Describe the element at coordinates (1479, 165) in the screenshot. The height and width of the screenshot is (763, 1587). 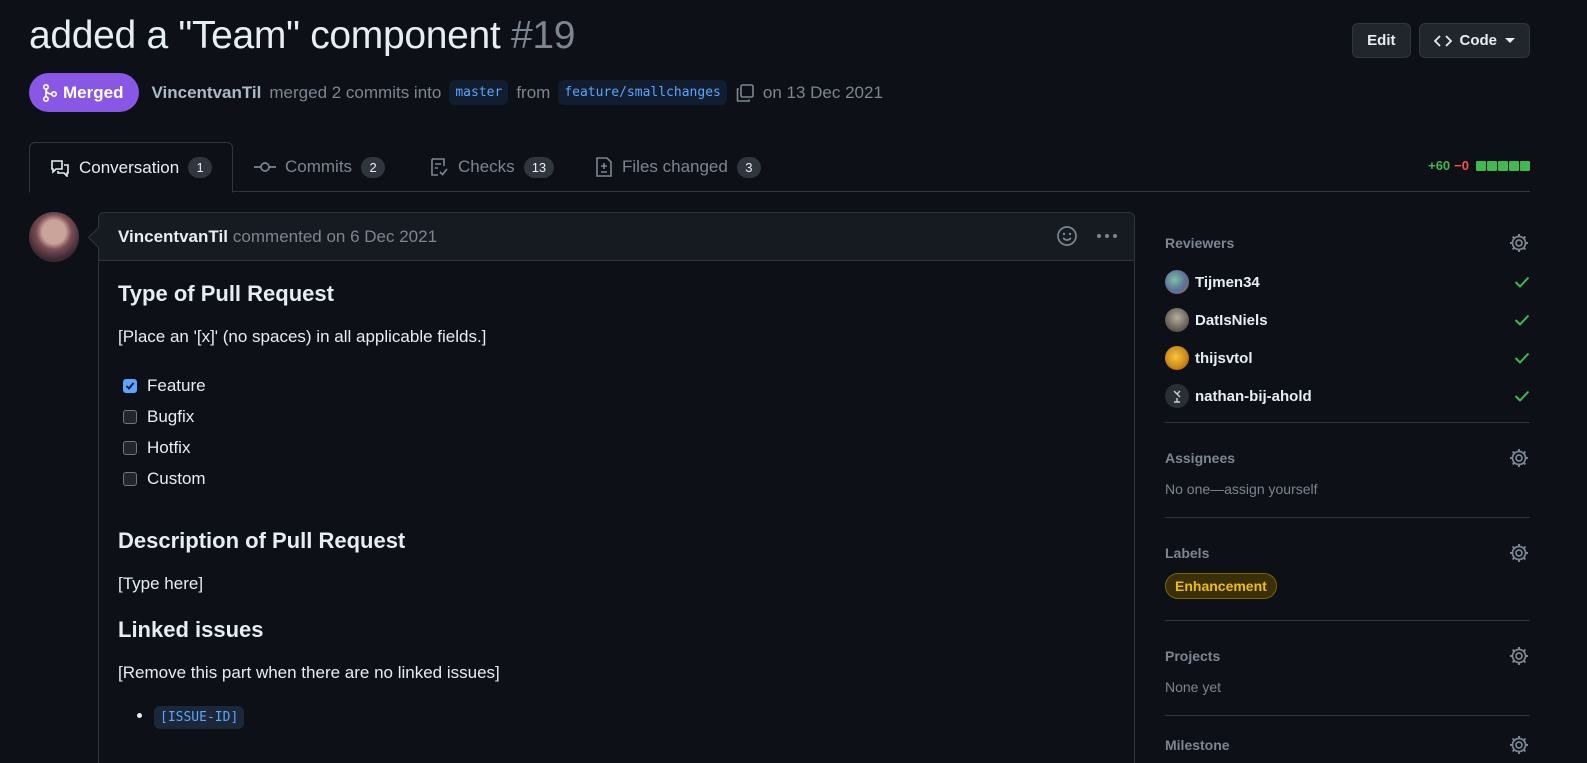
I see `diffstat: +60 −0` at that location.